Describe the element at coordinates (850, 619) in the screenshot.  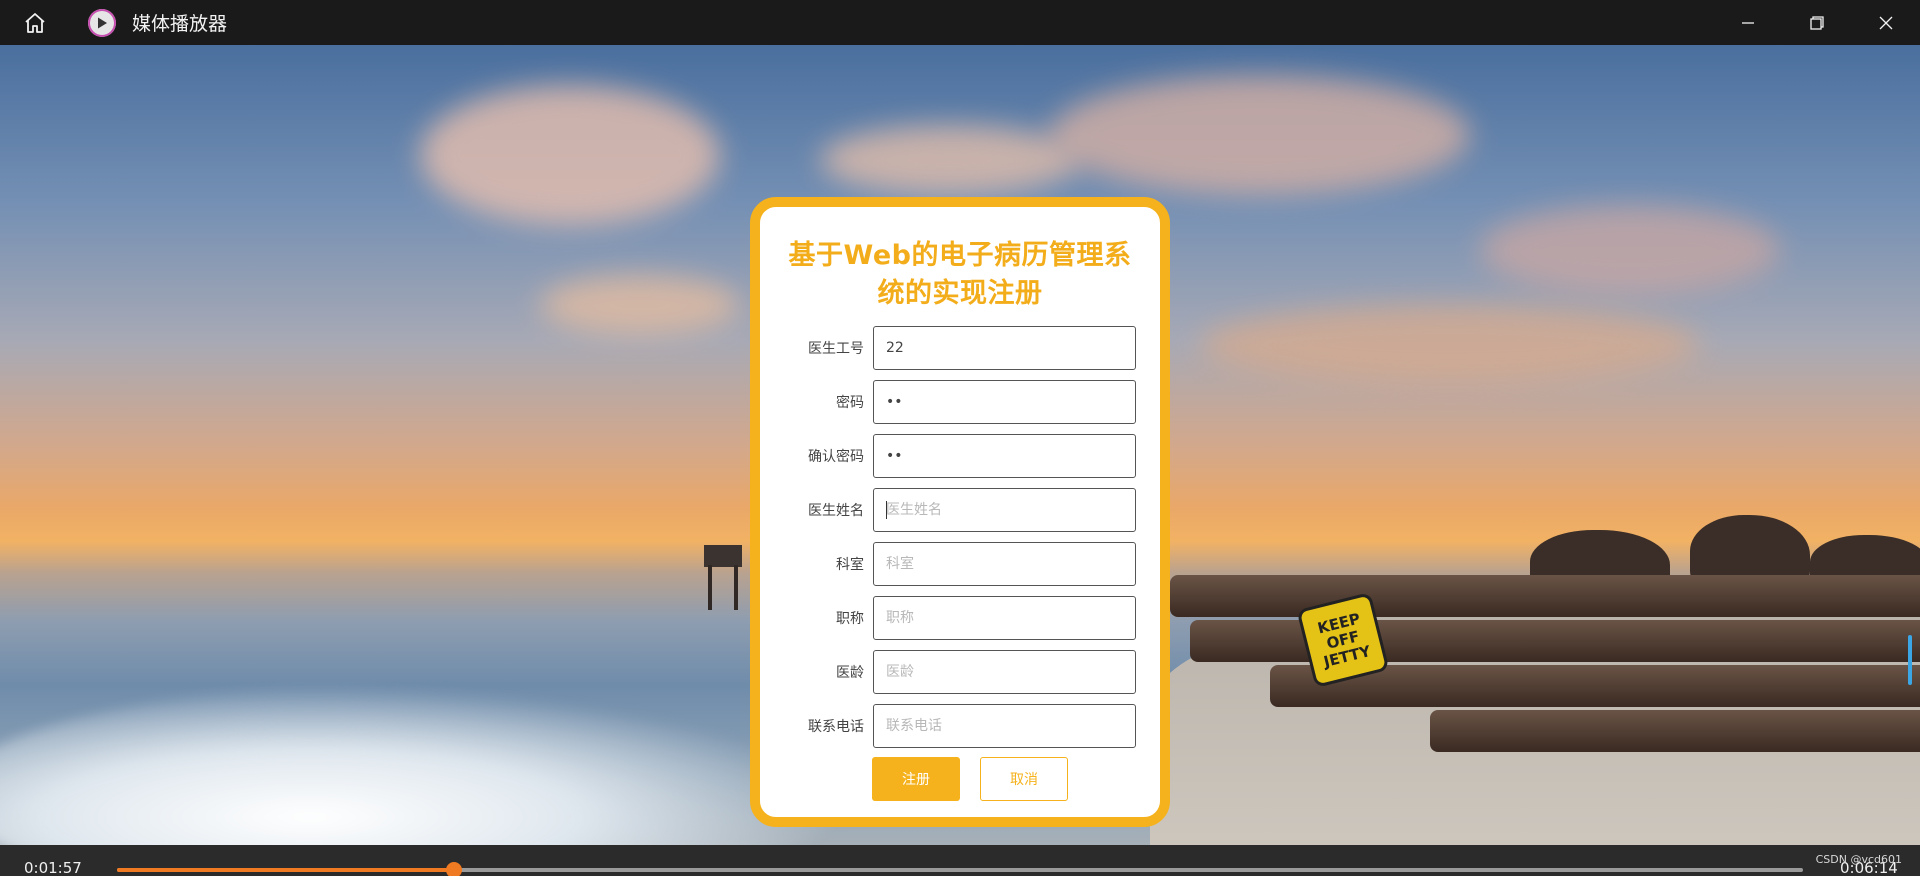
I see `field-label: 职称` at that location.